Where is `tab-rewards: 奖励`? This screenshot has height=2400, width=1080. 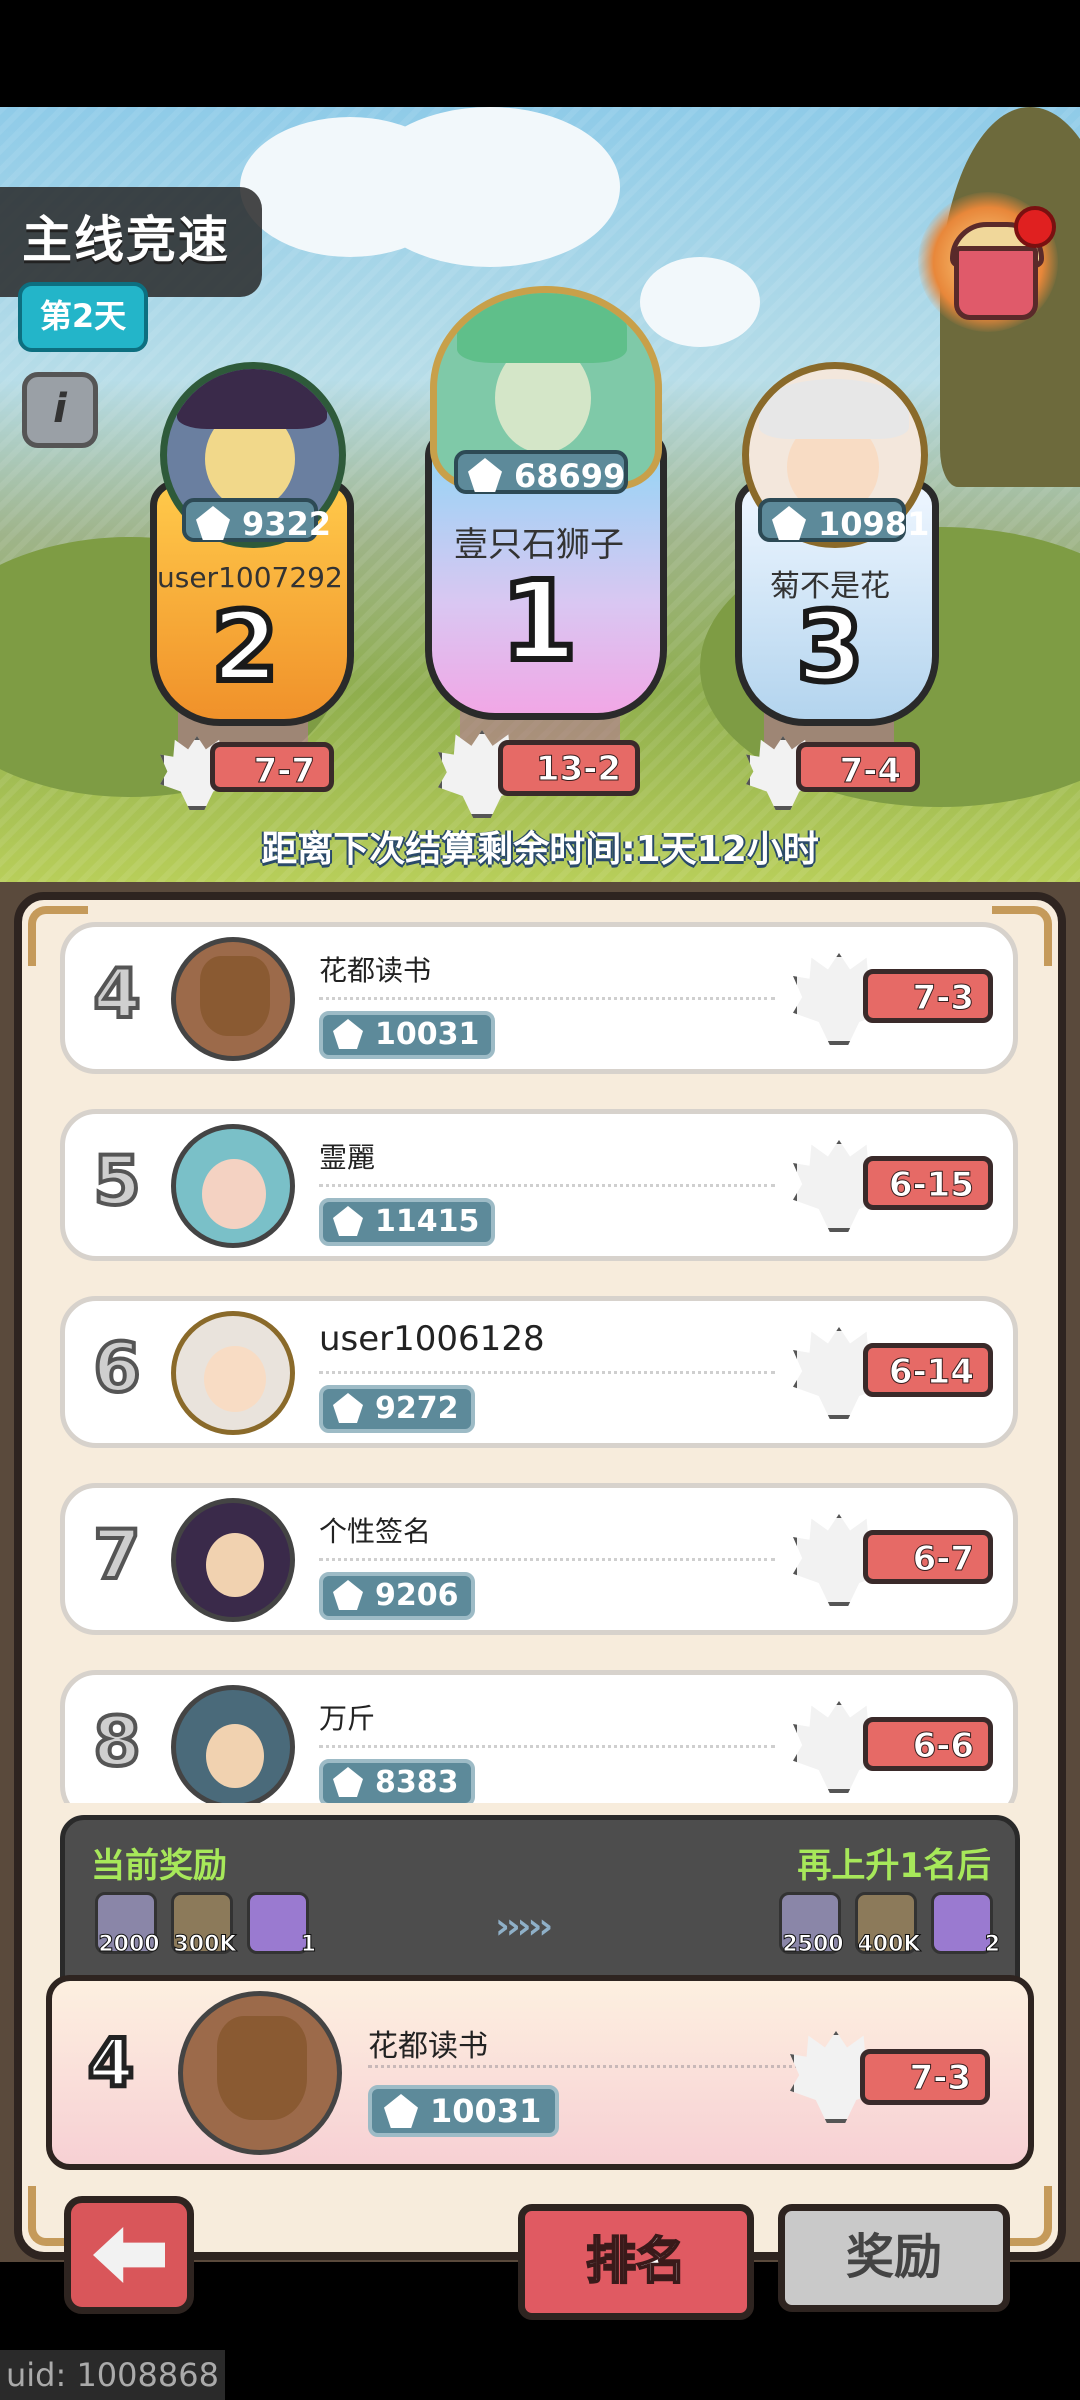
tab-rewards: 奖励 is located at coordinates (894, 2258).